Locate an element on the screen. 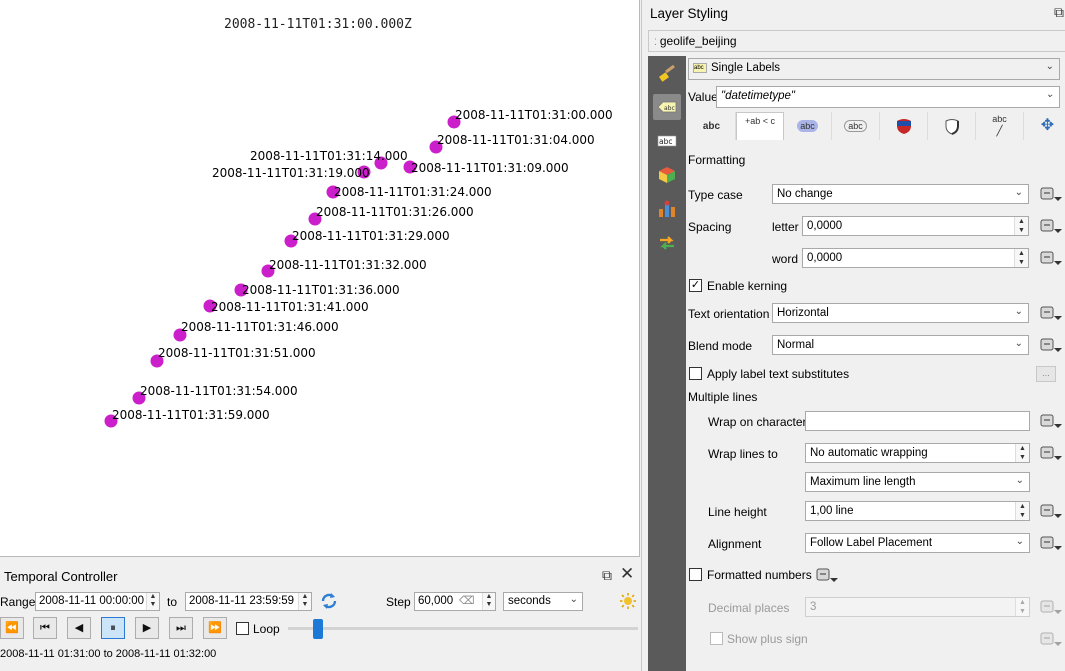 Image resolution: width=1065 pixels, height=671 pixels. step-field: 60,000 ⌫ ▲ ▼ is located at coordinates (455, 601).